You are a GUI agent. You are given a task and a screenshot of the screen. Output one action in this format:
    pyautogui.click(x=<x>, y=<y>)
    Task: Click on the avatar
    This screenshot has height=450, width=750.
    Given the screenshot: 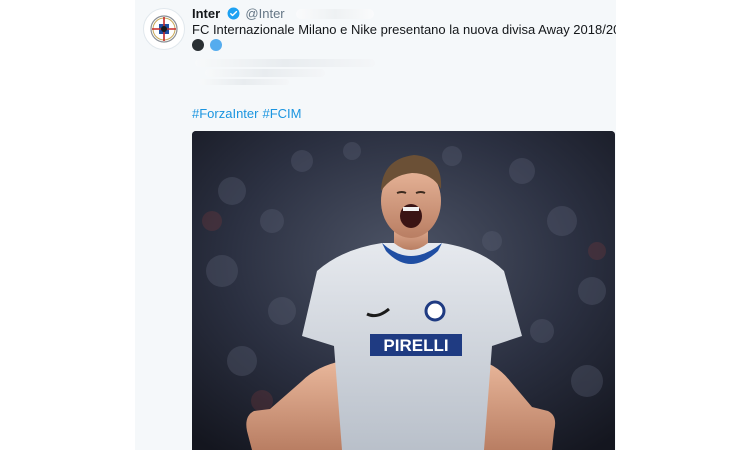 What is the action you would take?
    pyautogui.click(x=164, y=29)
    